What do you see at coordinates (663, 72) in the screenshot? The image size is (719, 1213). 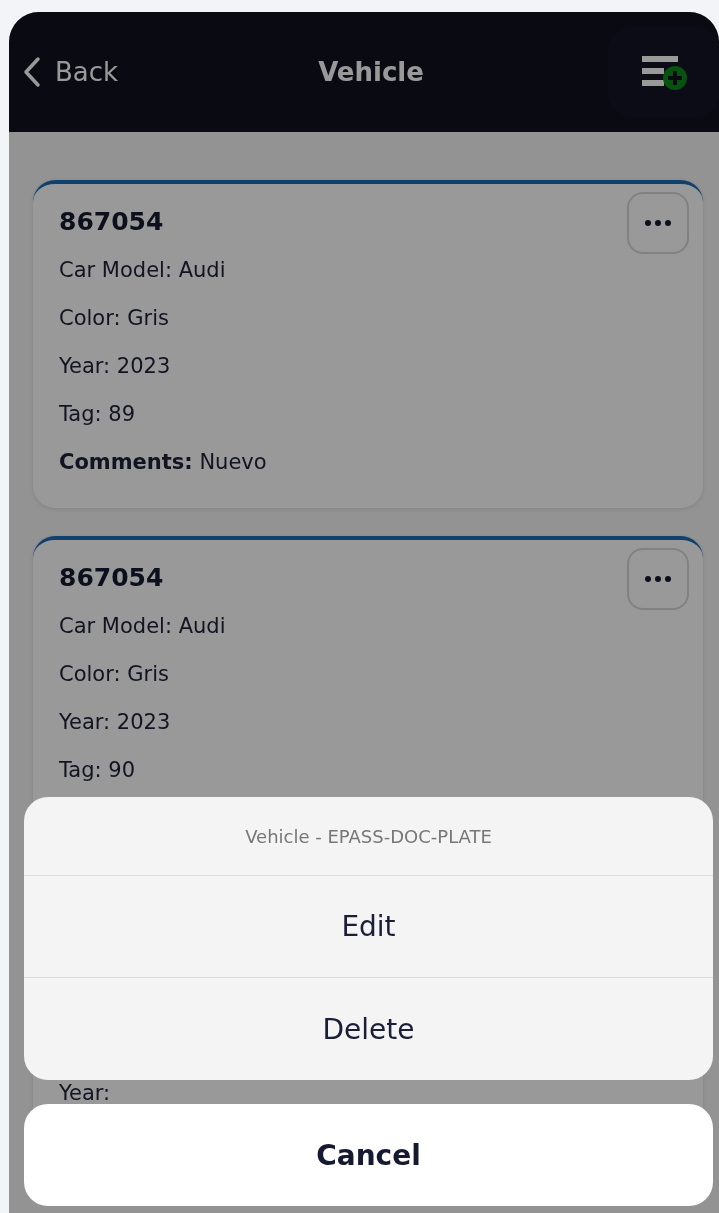 I see `add-button` at bounding box center [663, 72].